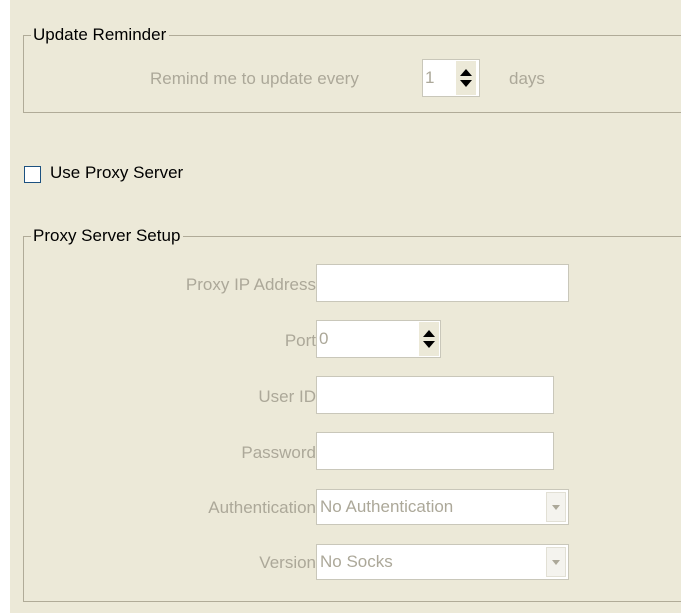  I want to click on version-select: No Socks, so click(442, 562).